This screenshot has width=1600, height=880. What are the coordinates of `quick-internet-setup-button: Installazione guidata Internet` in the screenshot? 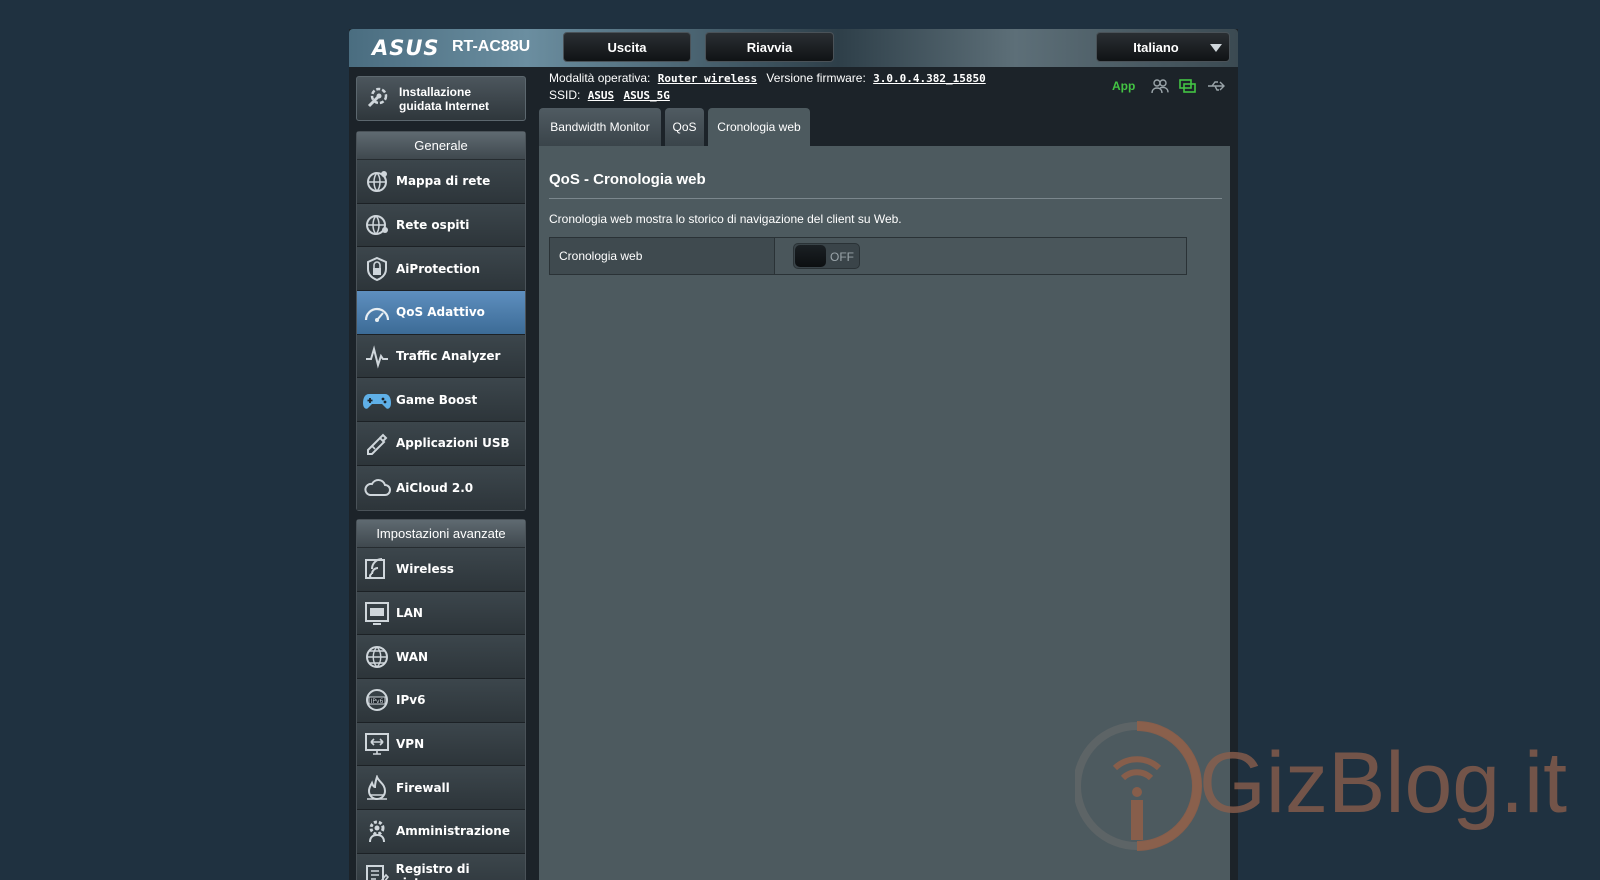 It's located at (441, 98).